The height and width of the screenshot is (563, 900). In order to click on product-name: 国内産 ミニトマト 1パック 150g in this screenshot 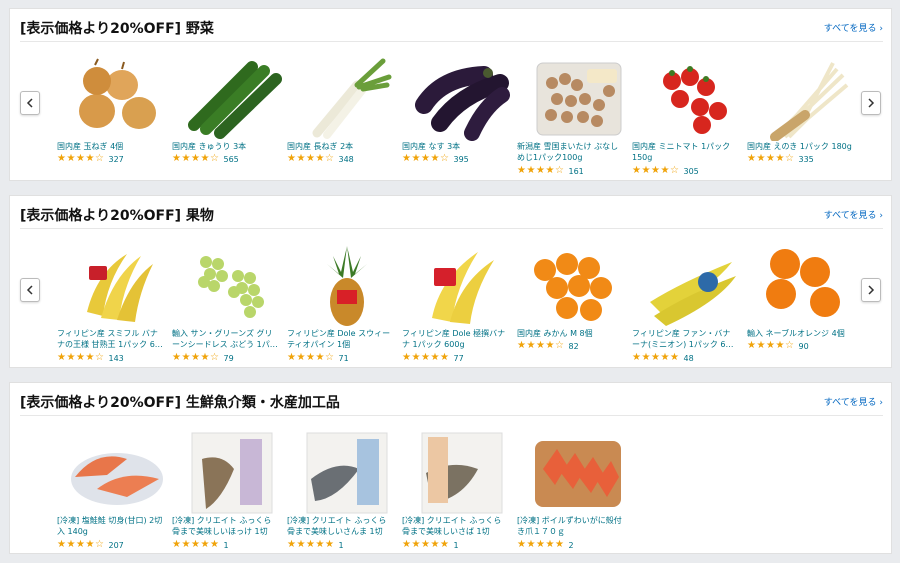, I will do `click(685, 152)`.